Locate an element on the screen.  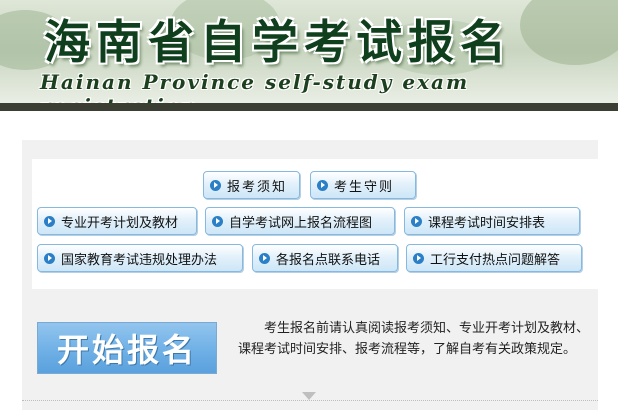
start-registration-button: 开始报名 is located at coordinates (127, 348).